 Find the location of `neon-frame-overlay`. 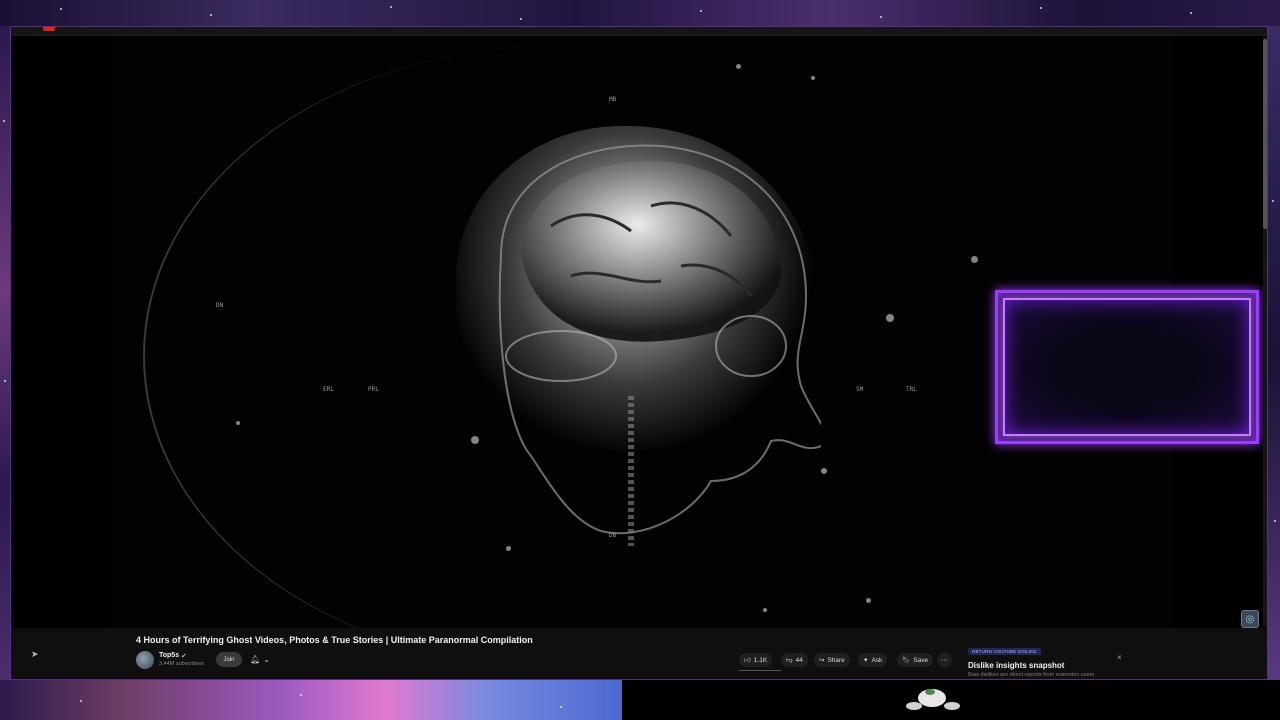

neon-frame-overlay is located at coordinates (1127, 367).